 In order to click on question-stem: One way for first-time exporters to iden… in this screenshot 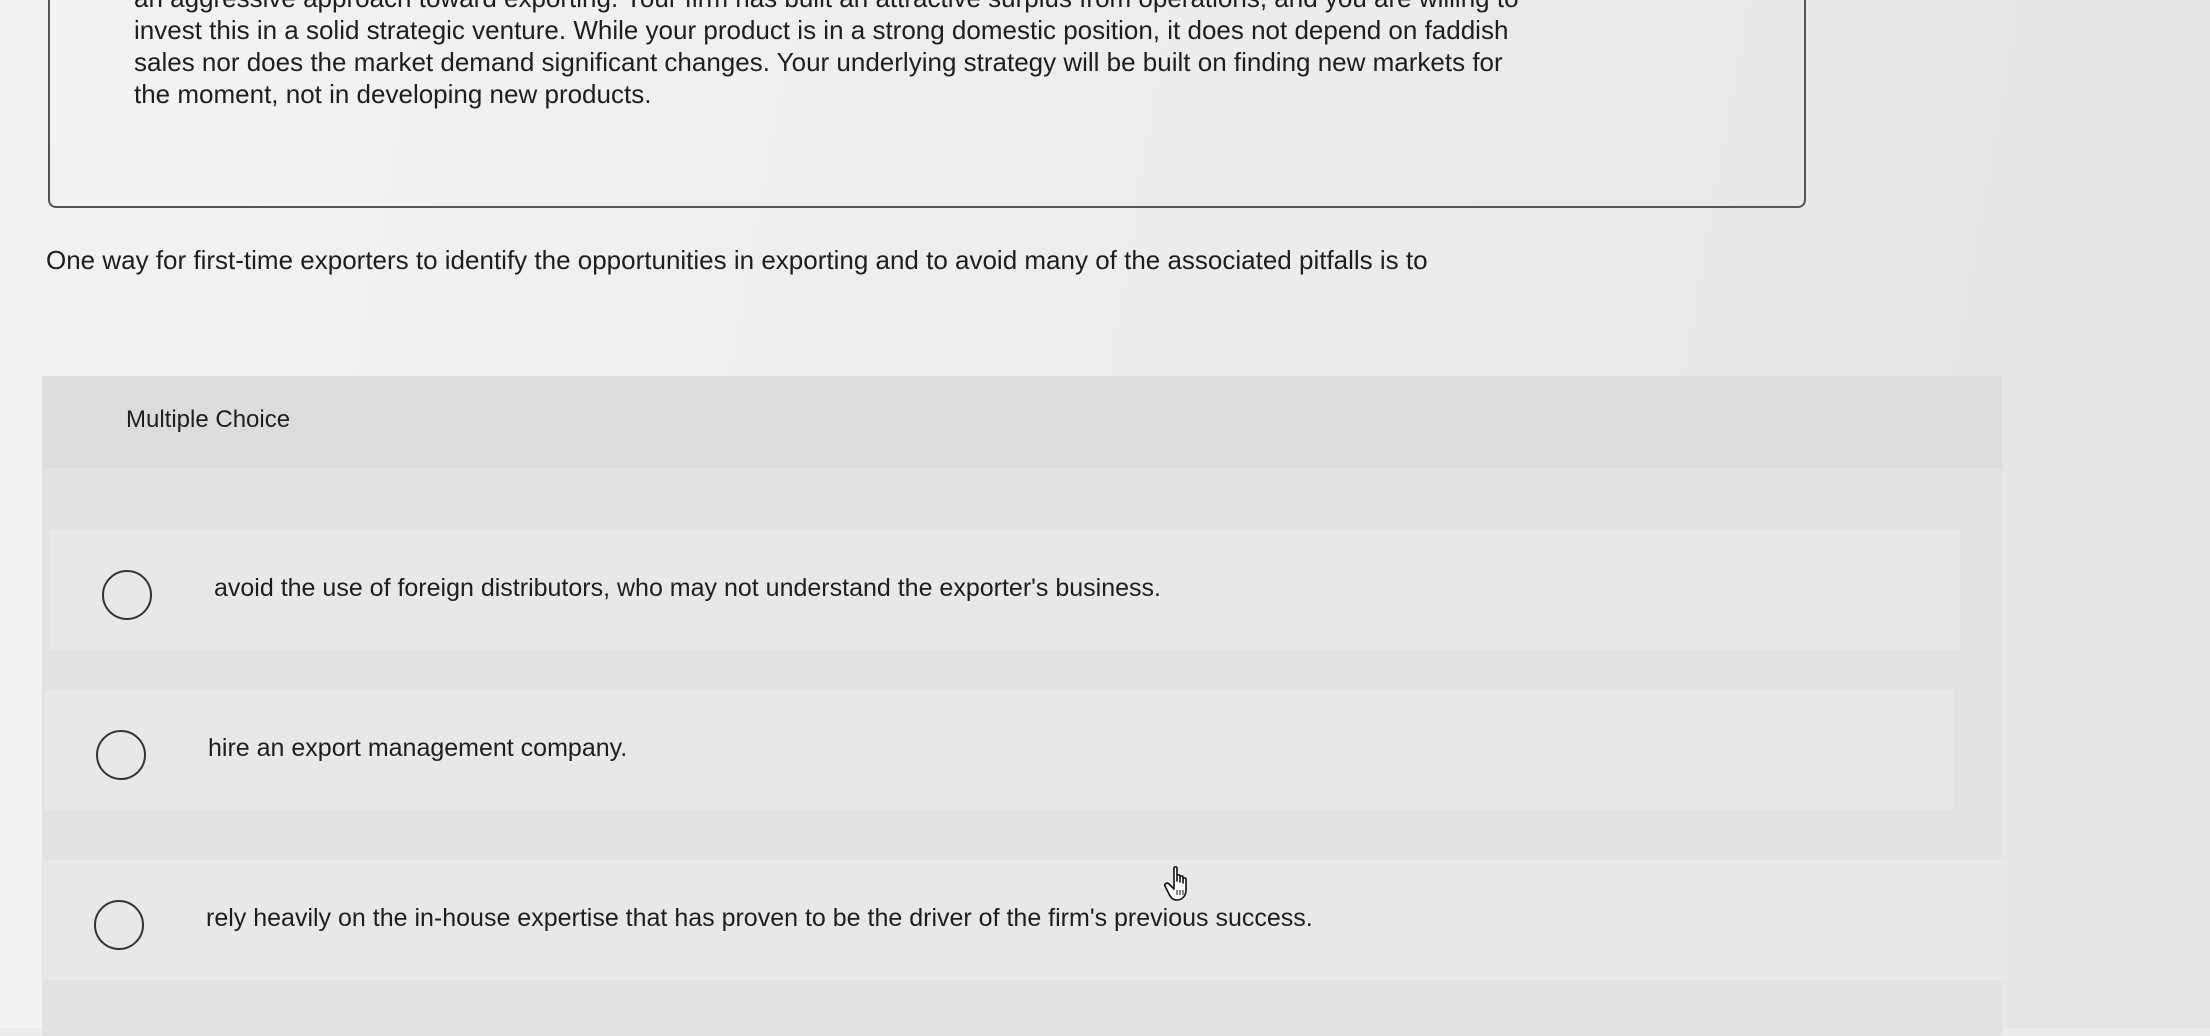, I will do `click(737, 260)`.